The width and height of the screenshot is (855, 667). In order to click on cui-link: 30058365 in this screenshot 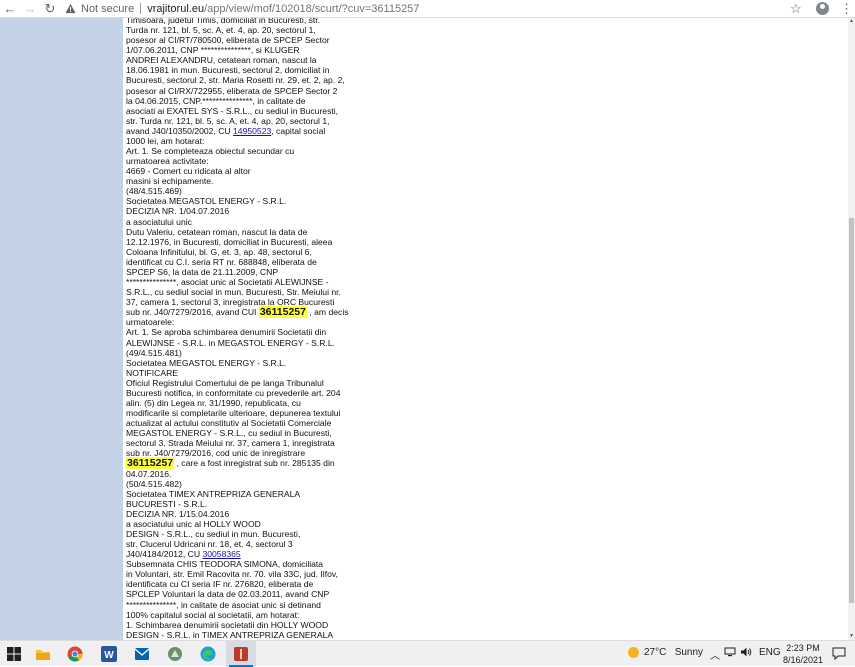, I will do `click(221, 554)`.